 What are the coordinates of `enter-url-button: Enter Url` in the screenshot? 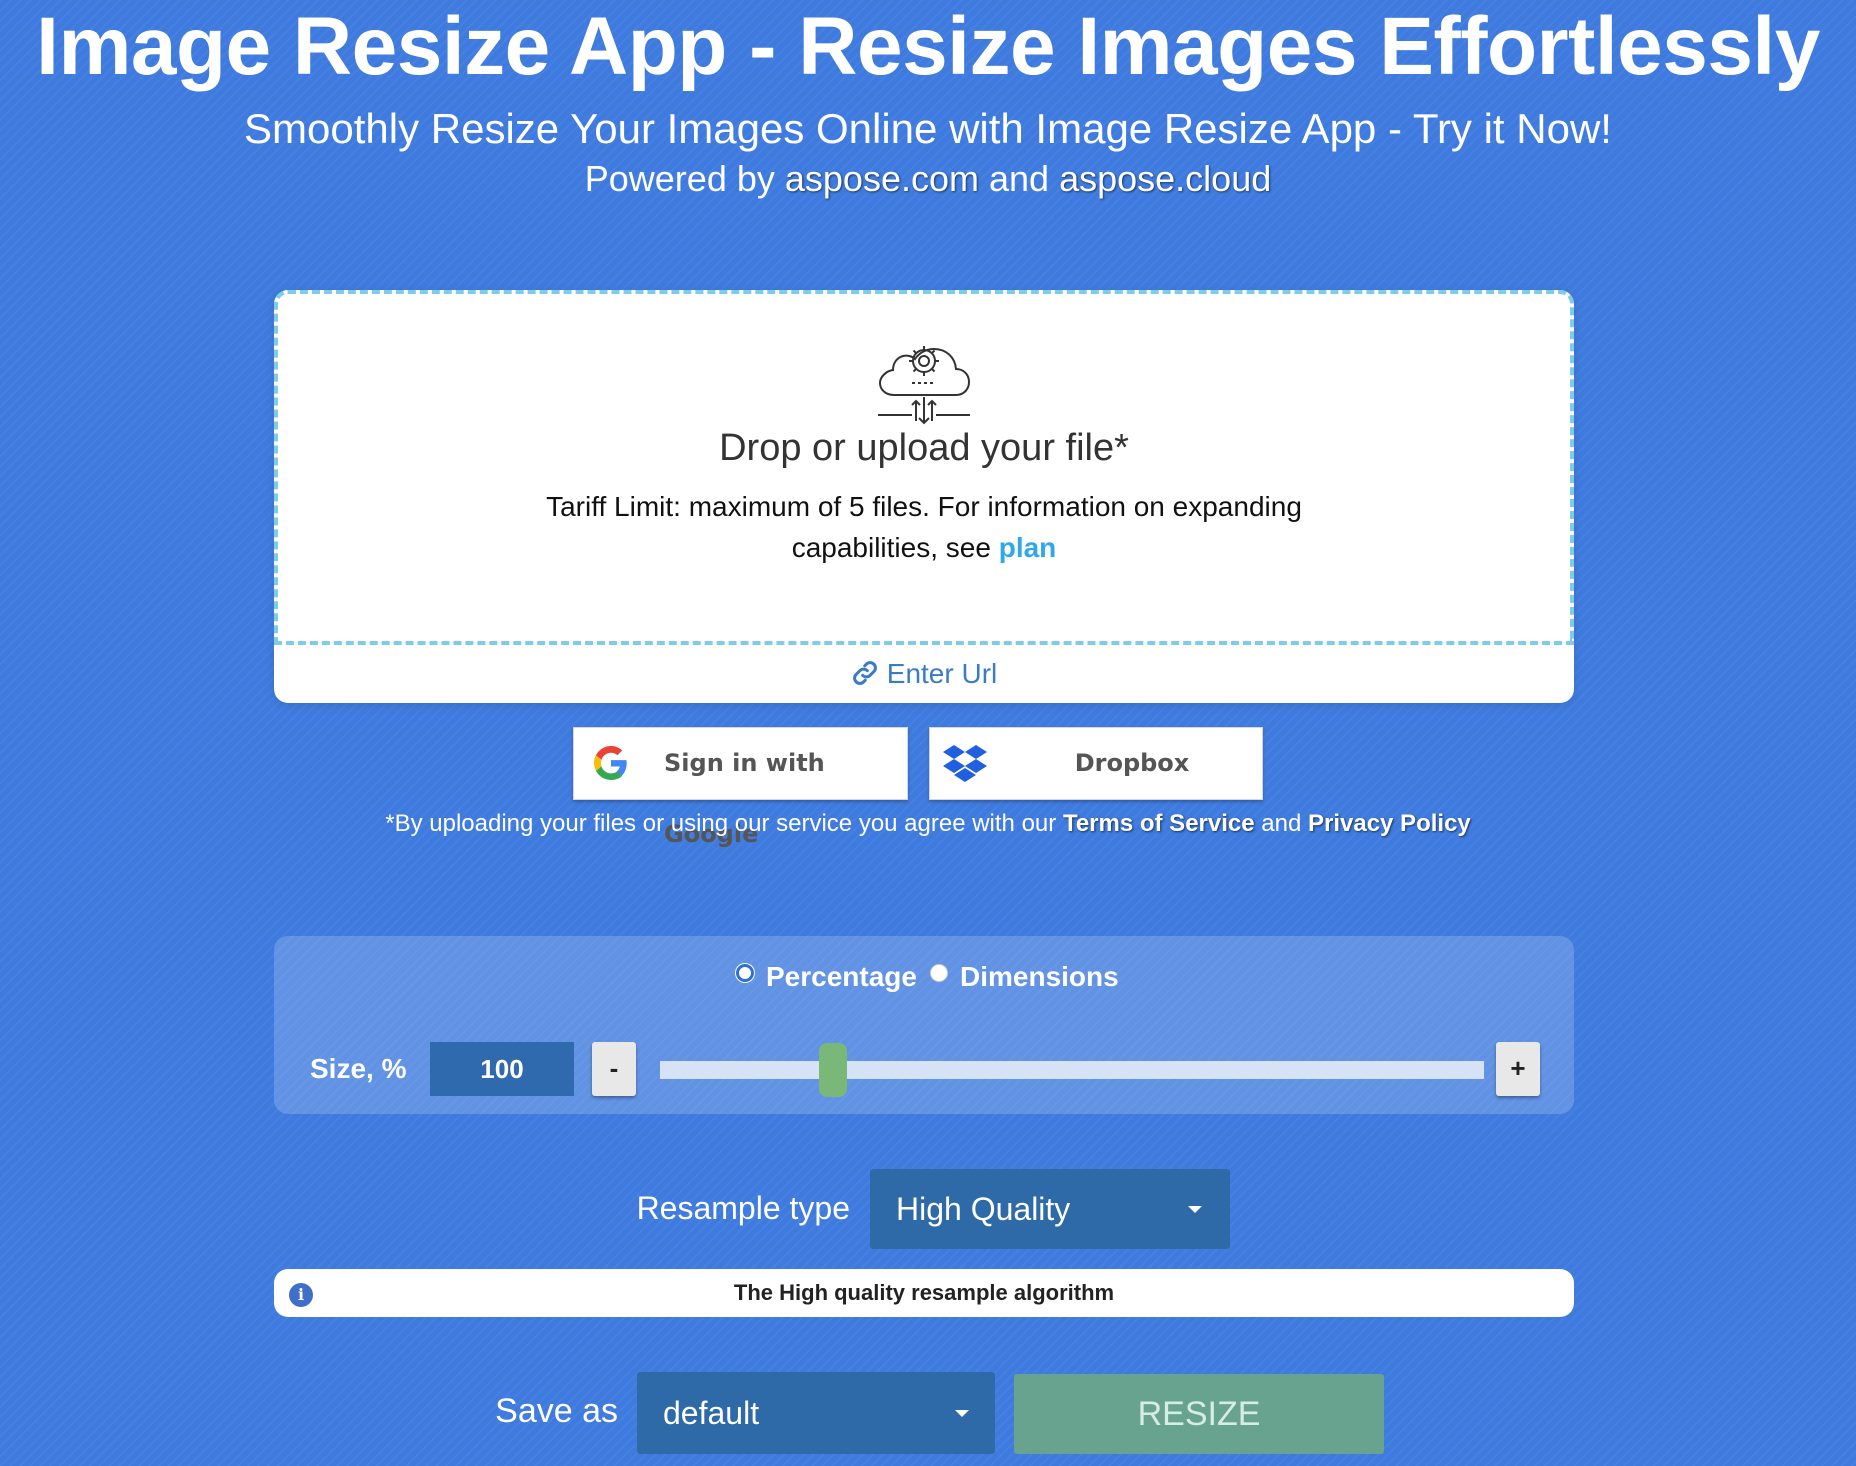 It's located at (924, 674).